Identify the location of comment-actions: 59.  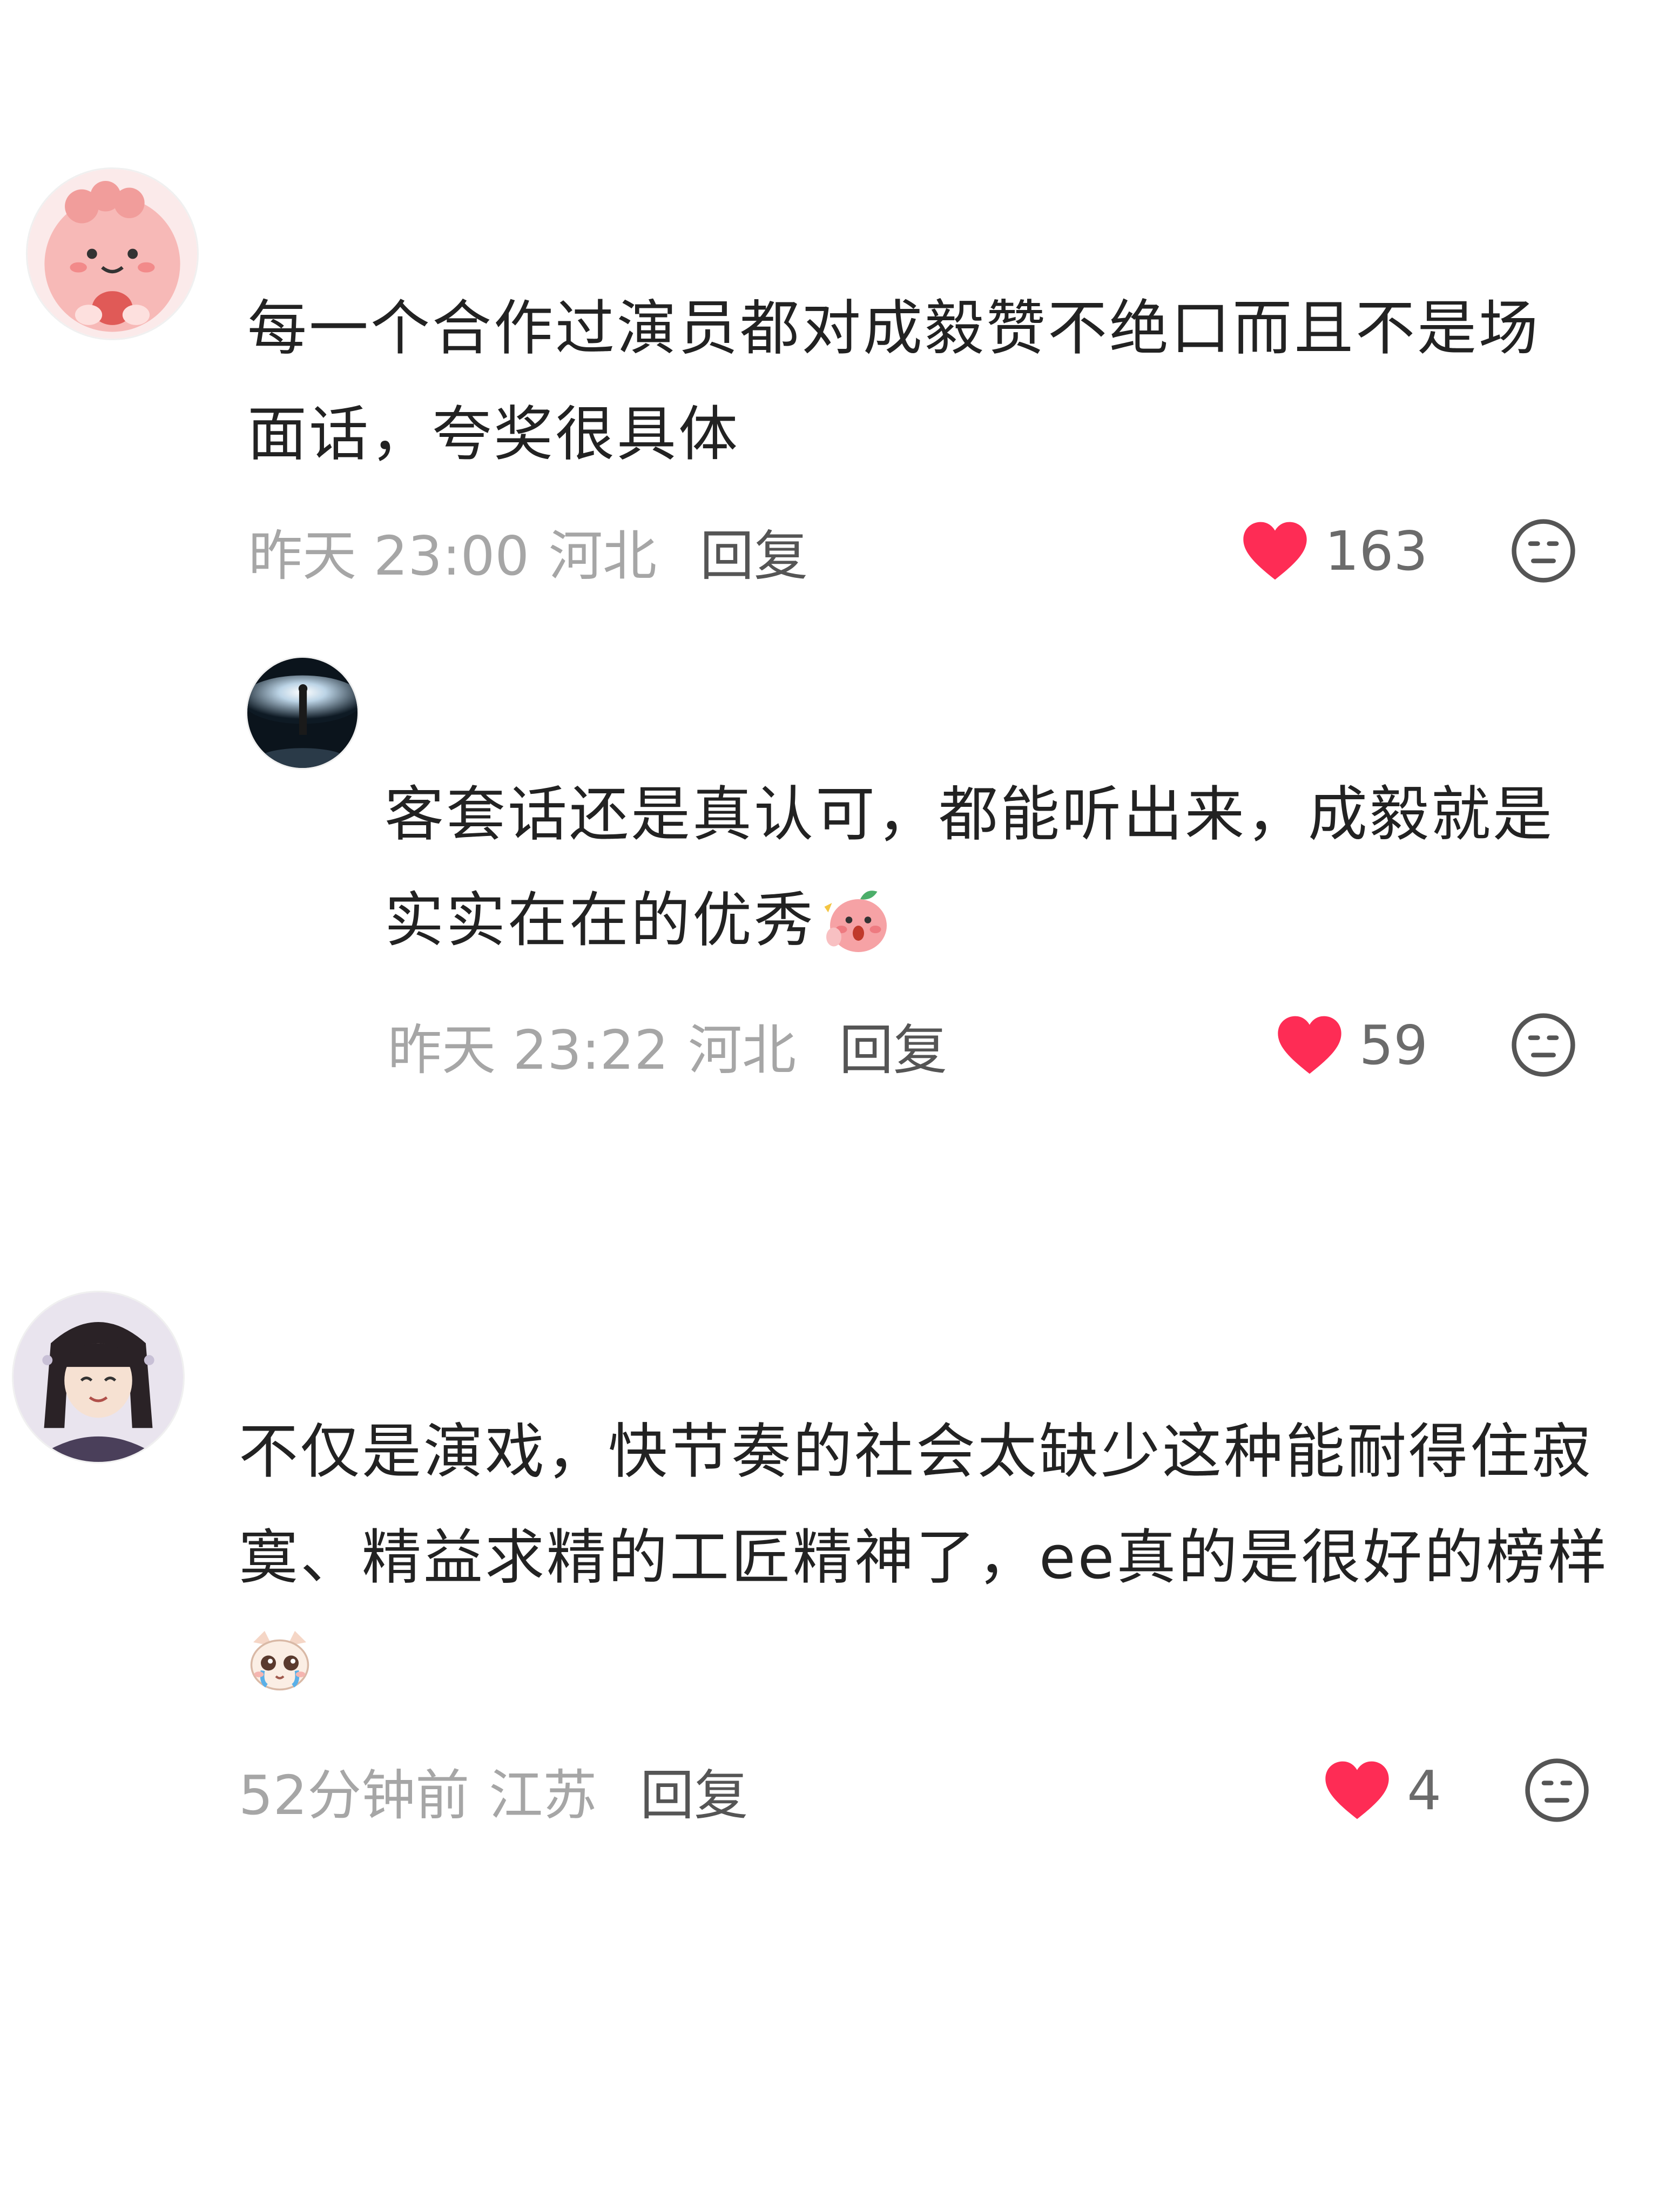
(1426, 1045).